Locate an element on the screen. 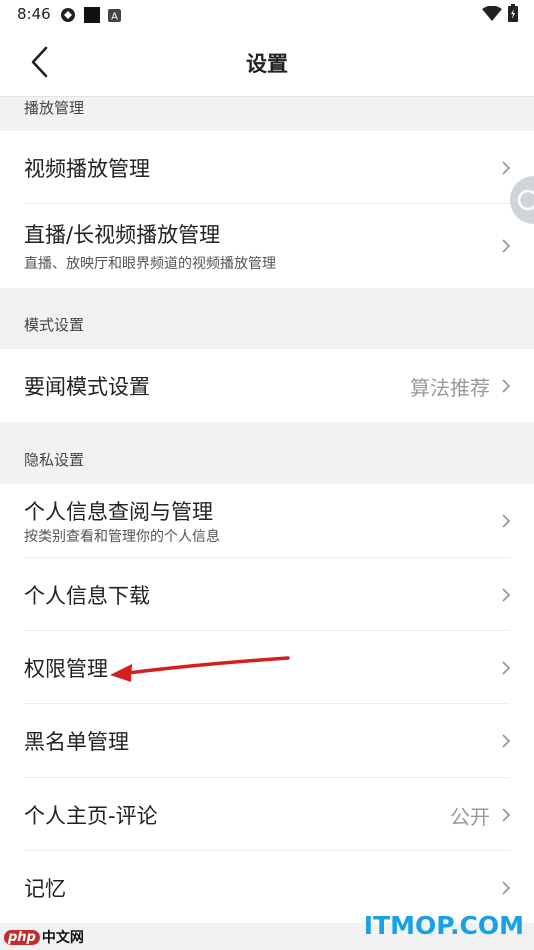 Image resolution: width=534 pixels, height=950 pixels. status-time: 8:46 is located at coordinates (34, 14).